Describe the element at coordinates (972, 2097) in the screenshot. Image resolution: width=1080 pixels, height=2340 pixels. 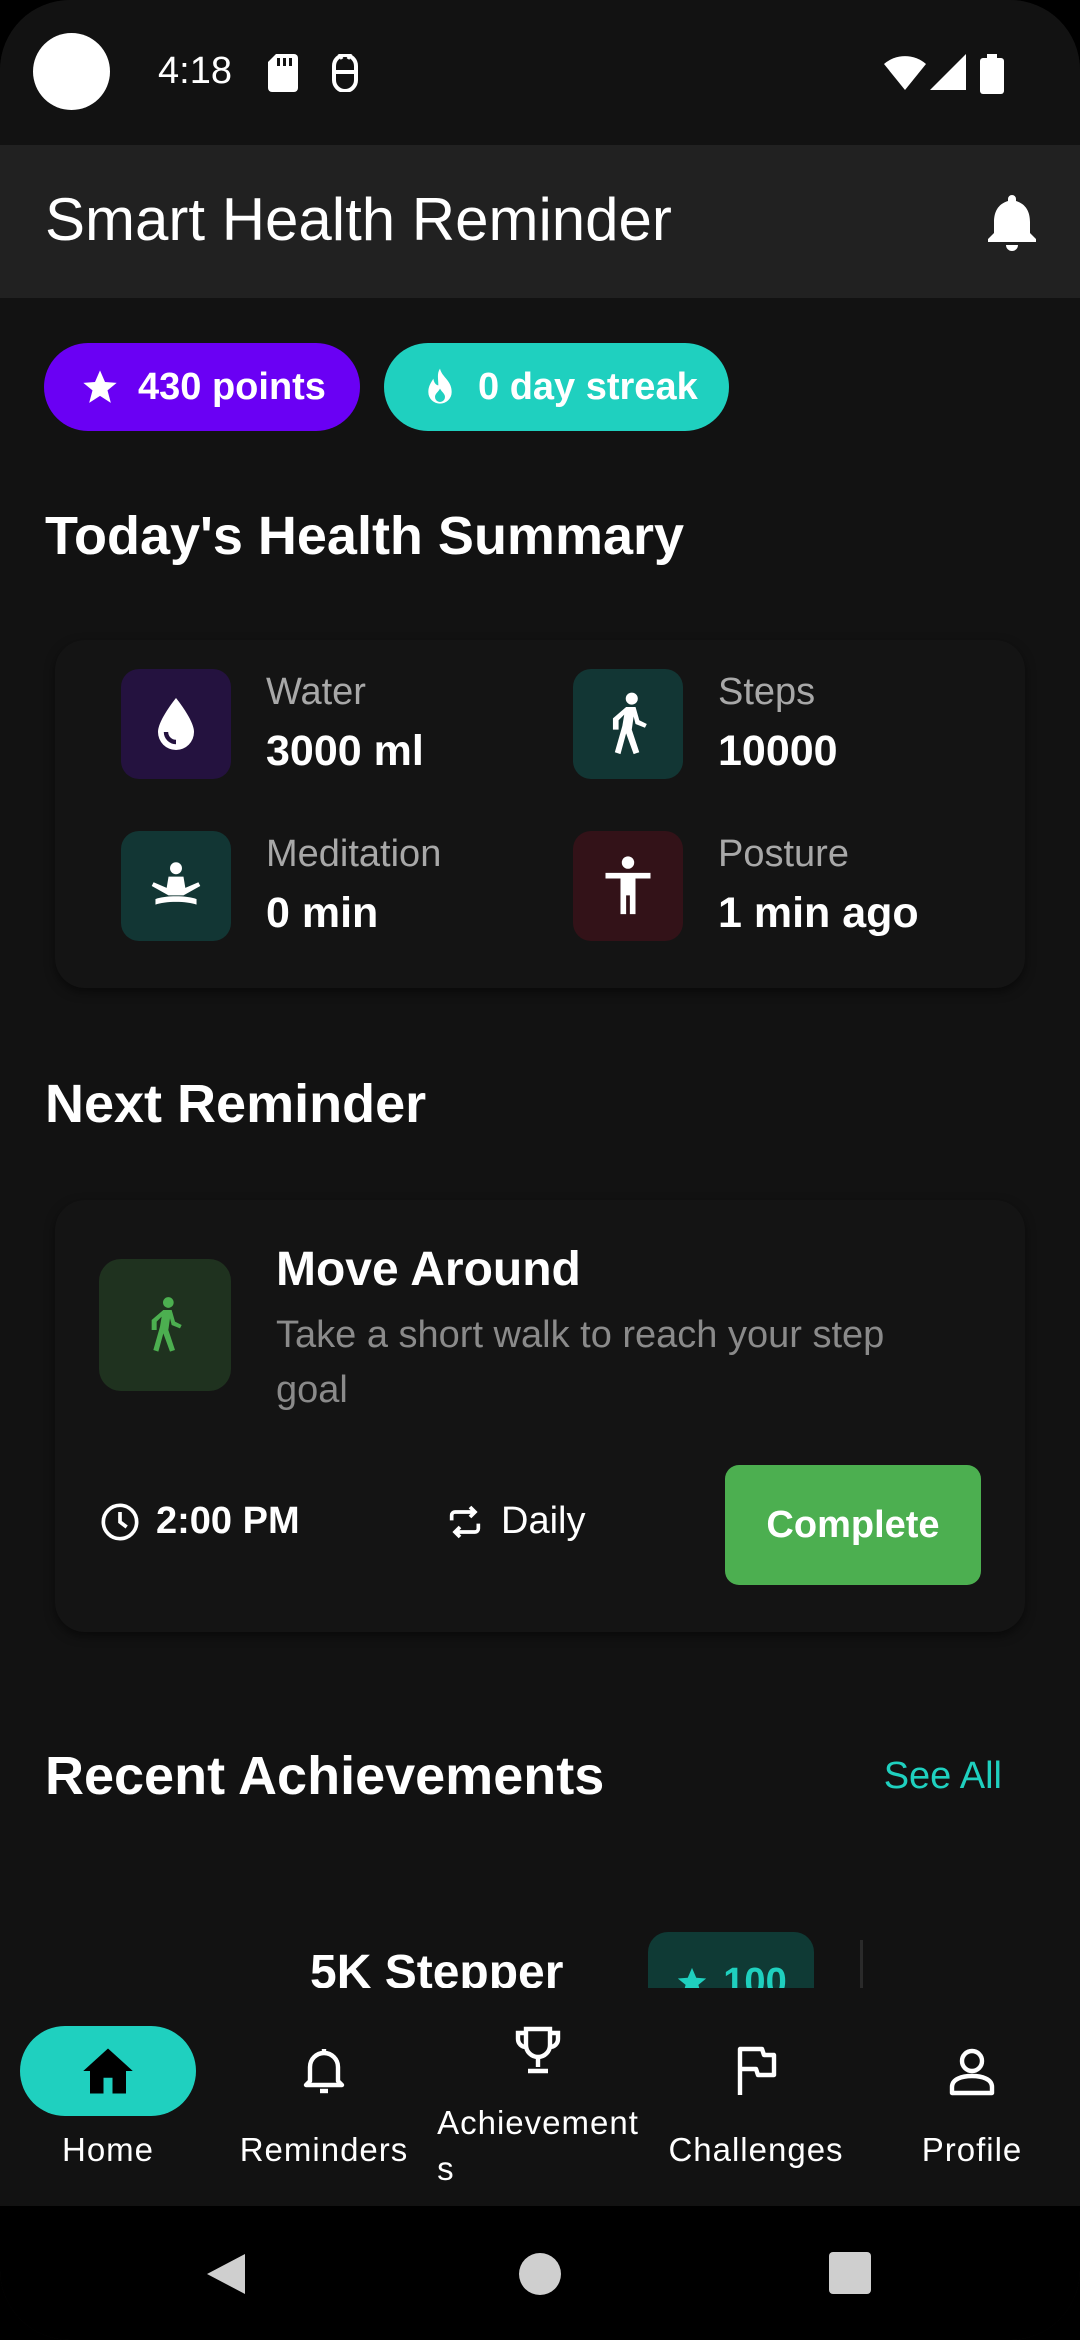
I see `nav-profile: Profile` at that location.